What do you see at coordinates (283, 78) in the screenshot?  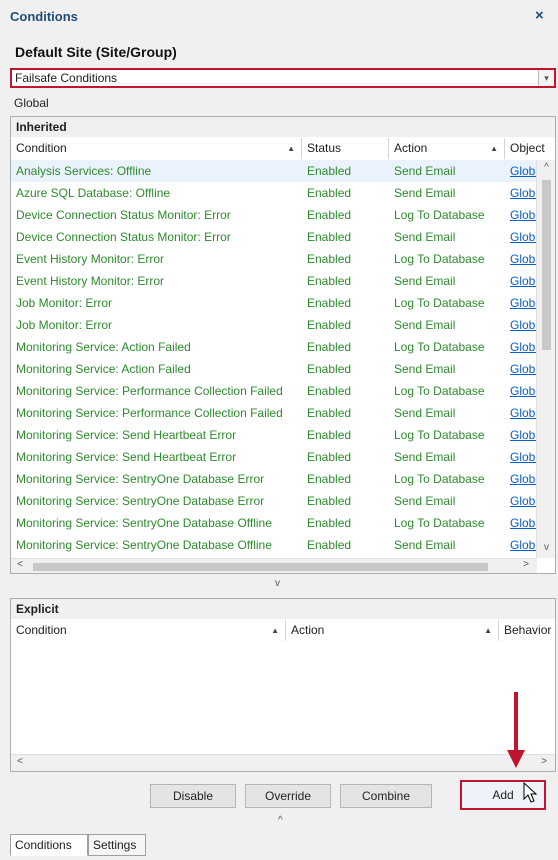 I see `condition-type-dropdown: Failsafe Conditions ▾` at bounding box center [283, 78].